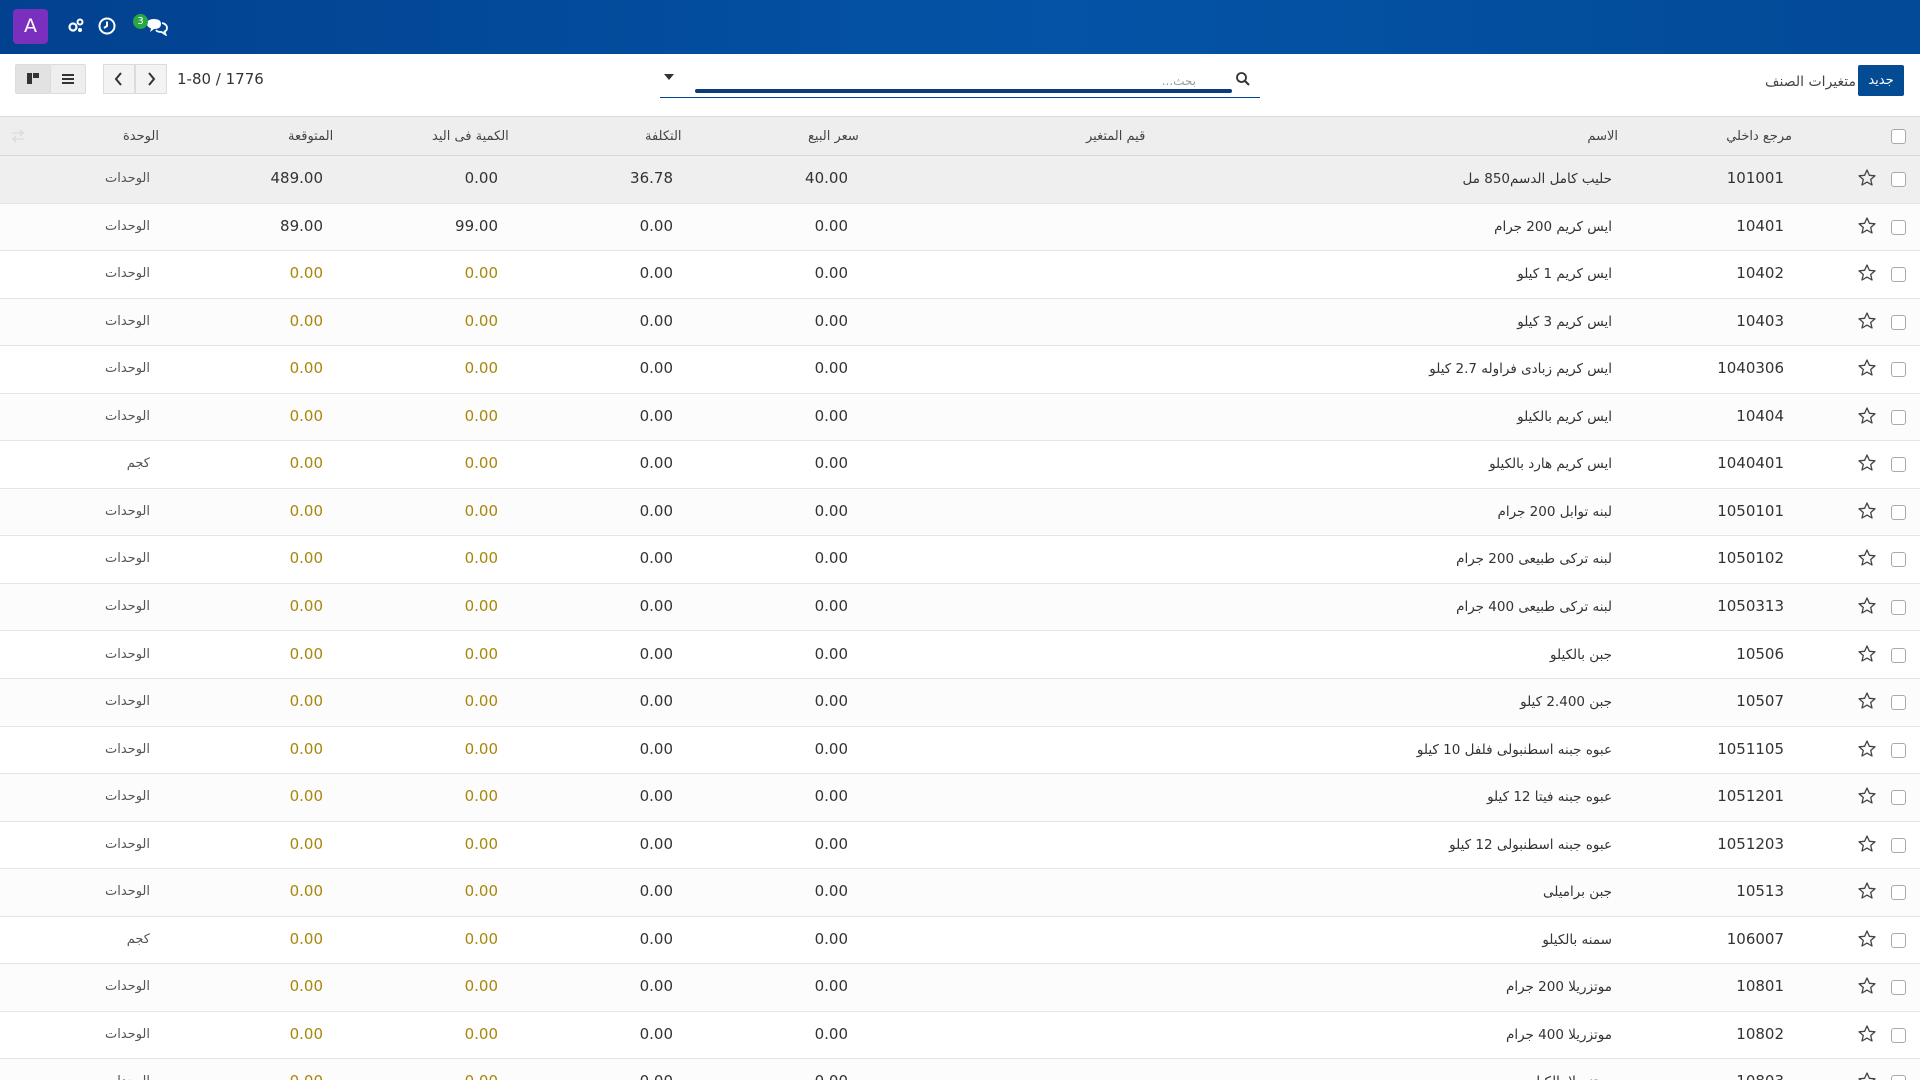 This screenshot has height=1080, width=1920. I want to click on header-on-hand: الكمية فى اليد, so click(470, 136).